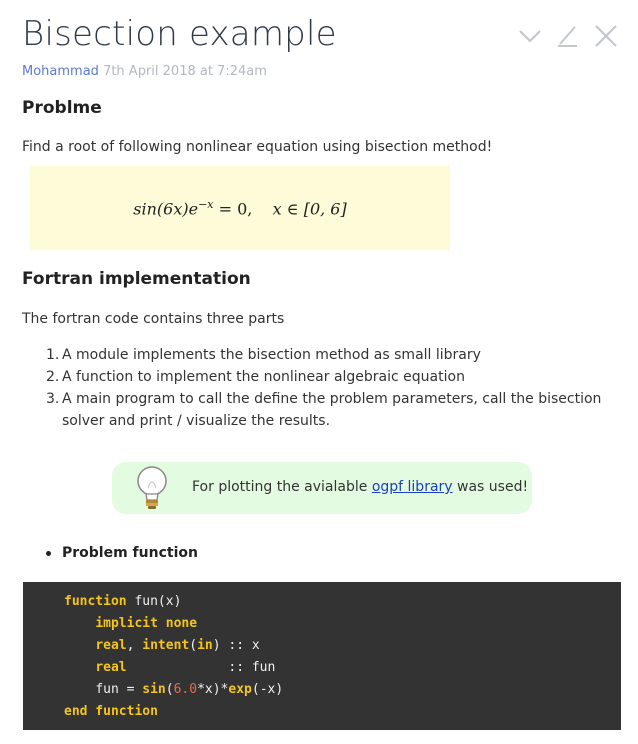 This screenshot has height=744, width=638. I want to click on close-icon, so click(606, 36).